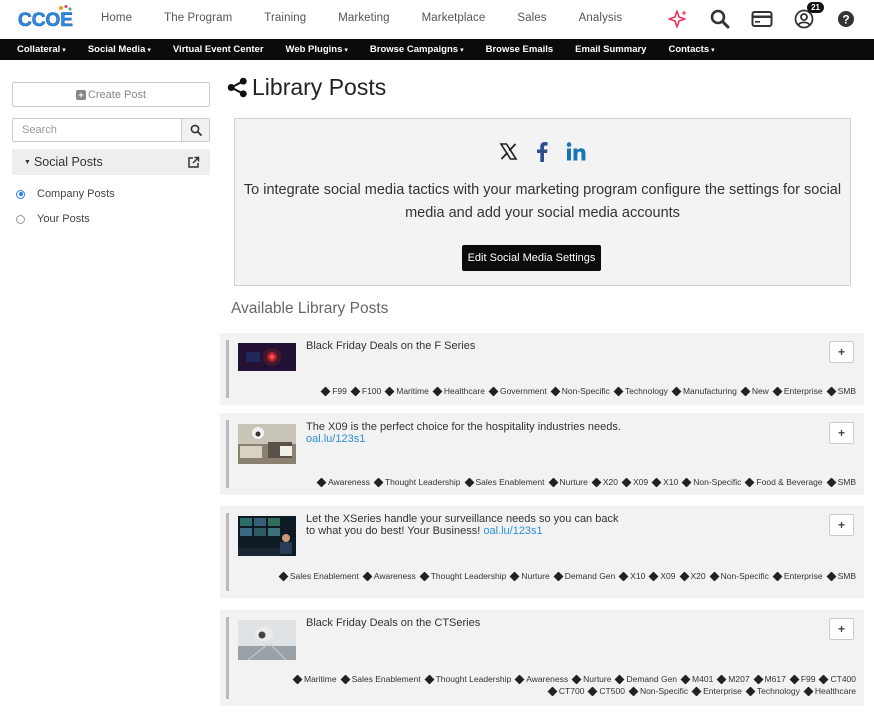 The image size is (874, 713). I want to click on radio-selected, so click(20, 194).